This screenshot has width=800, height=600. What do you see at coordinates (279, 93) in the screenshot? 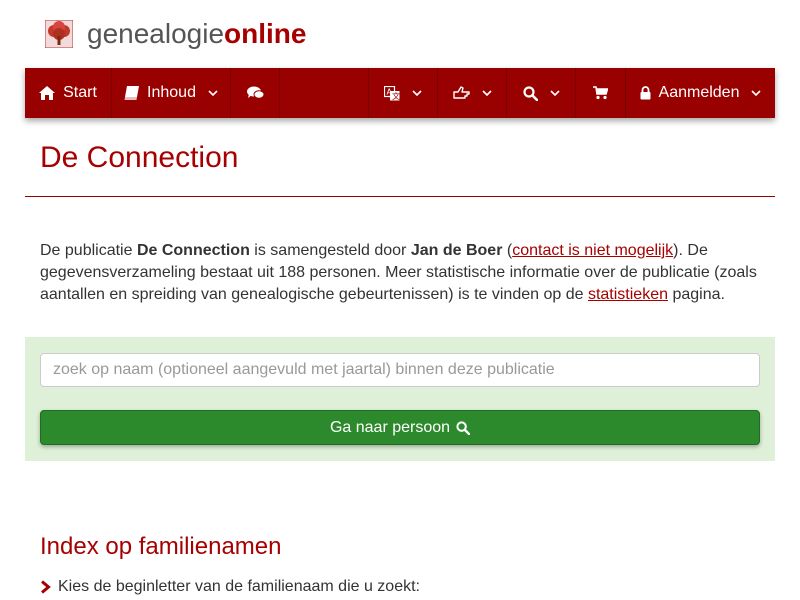
I see `nav-divider` at bounding box center [279, 93].